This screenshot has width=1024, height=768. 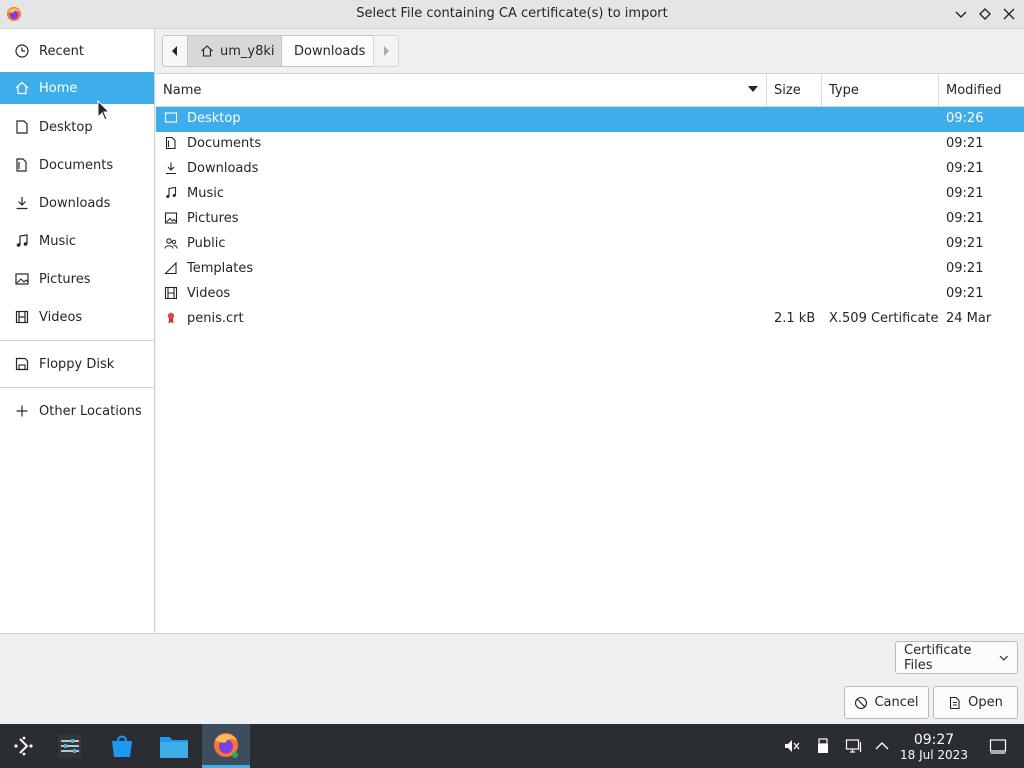 I want to click on sidebar-item-label: Documents, so click(x=76, y=165).